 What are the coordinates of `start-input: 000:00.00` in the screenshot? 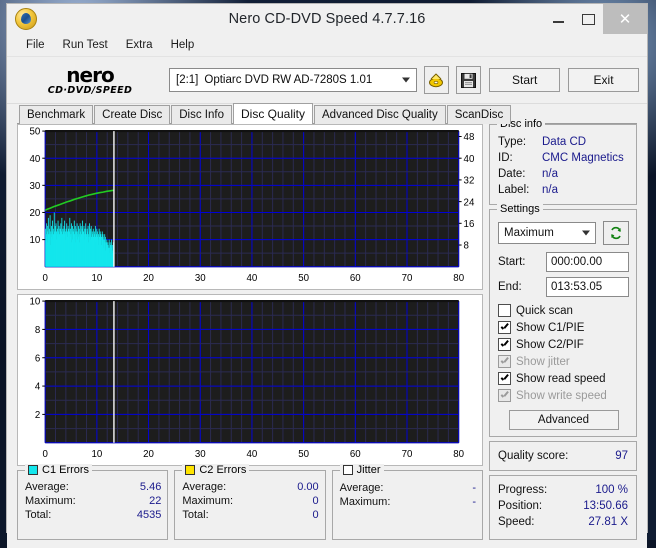 It's located at (587, 262).